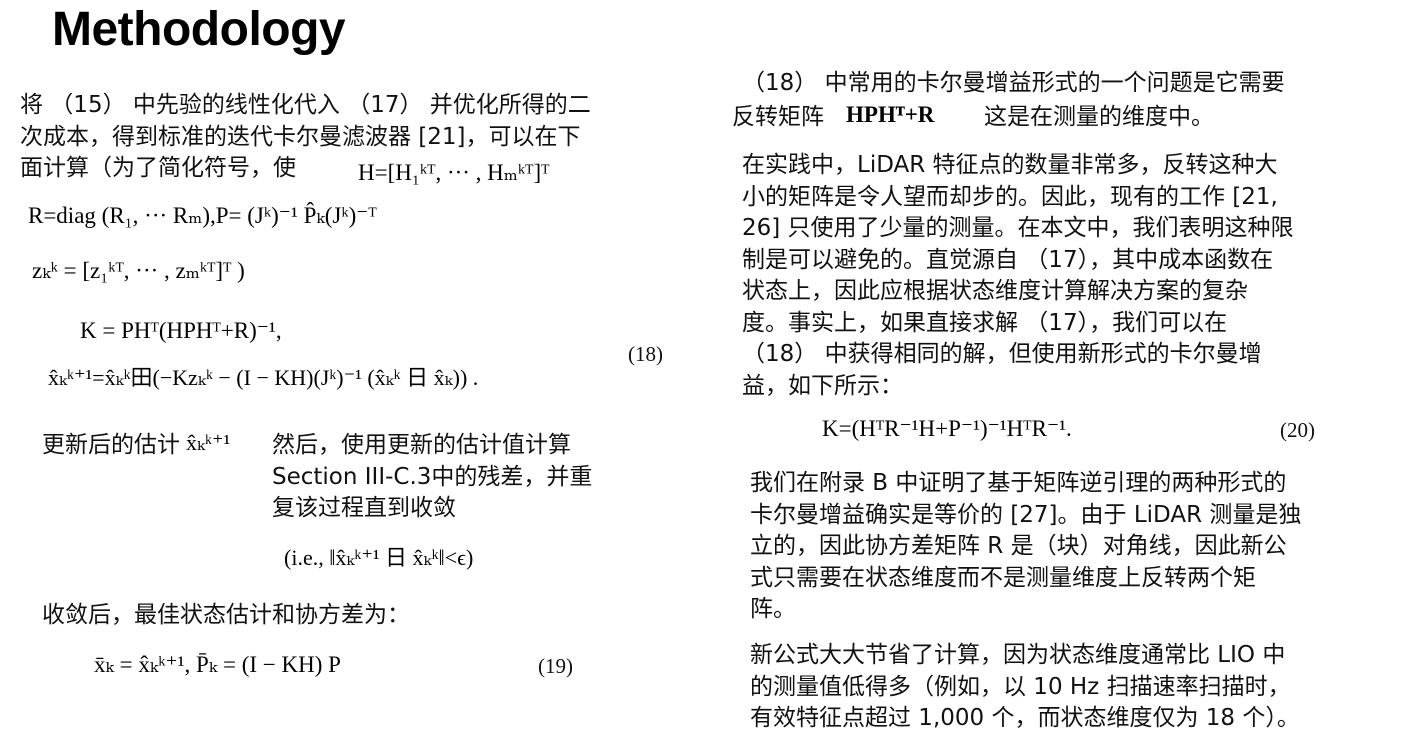 This screenshot has width=1402, height=753. Describe the element at coordinates (890, 114) in the screenshot. I see `equation-HPHT-R: HPHᵀ+R` at that location.